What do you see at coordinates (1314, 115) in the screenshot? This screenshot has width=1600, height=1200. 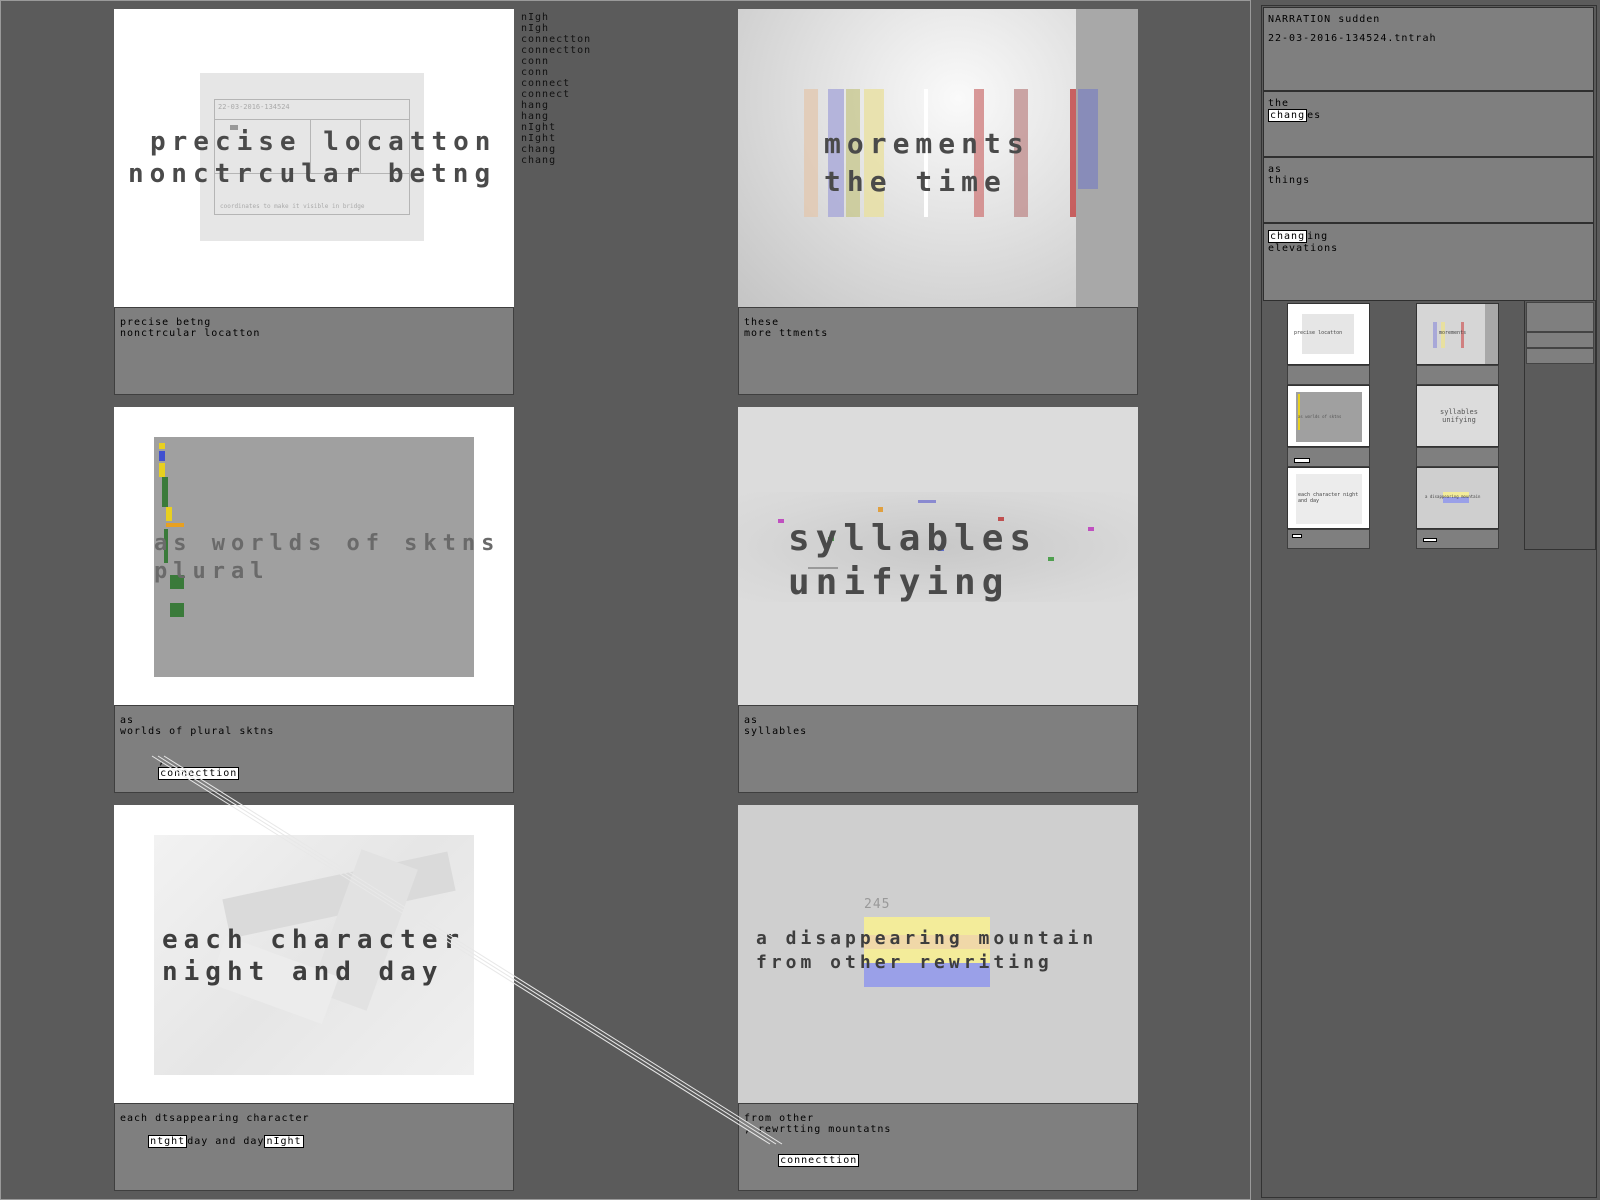 I see `sidebar-text: es` at bounding box center [1314, 115].